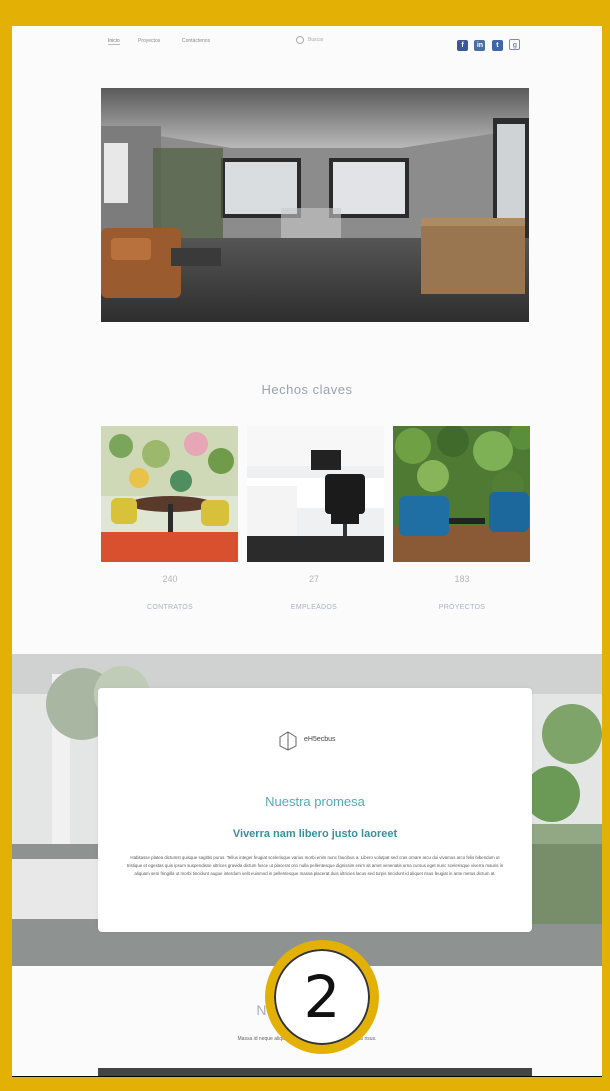  I want to click on company-logo: eH5ecbus, so click(318, 741).